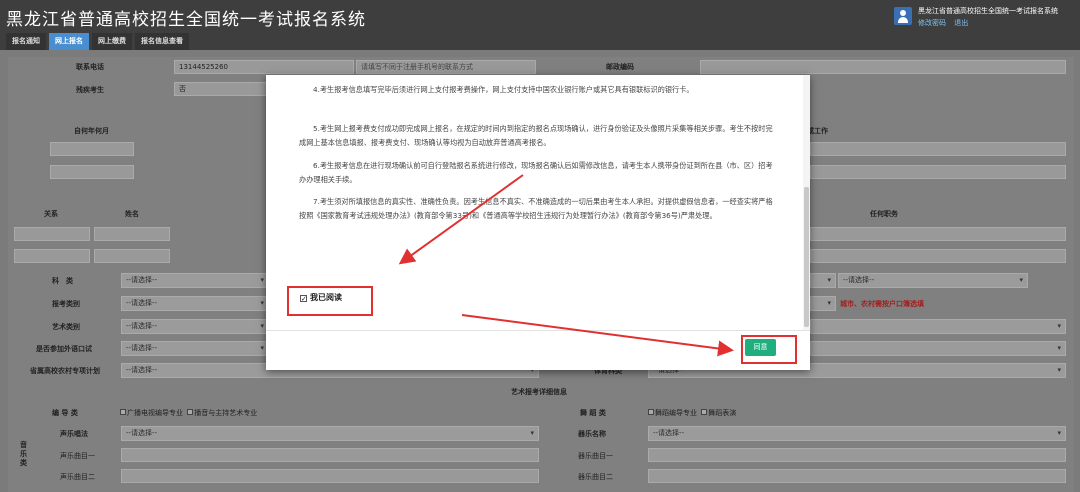  Describe the element at coordinates (597, 335) in the screenshot. I see `arrow-to-agree-button` at that location.